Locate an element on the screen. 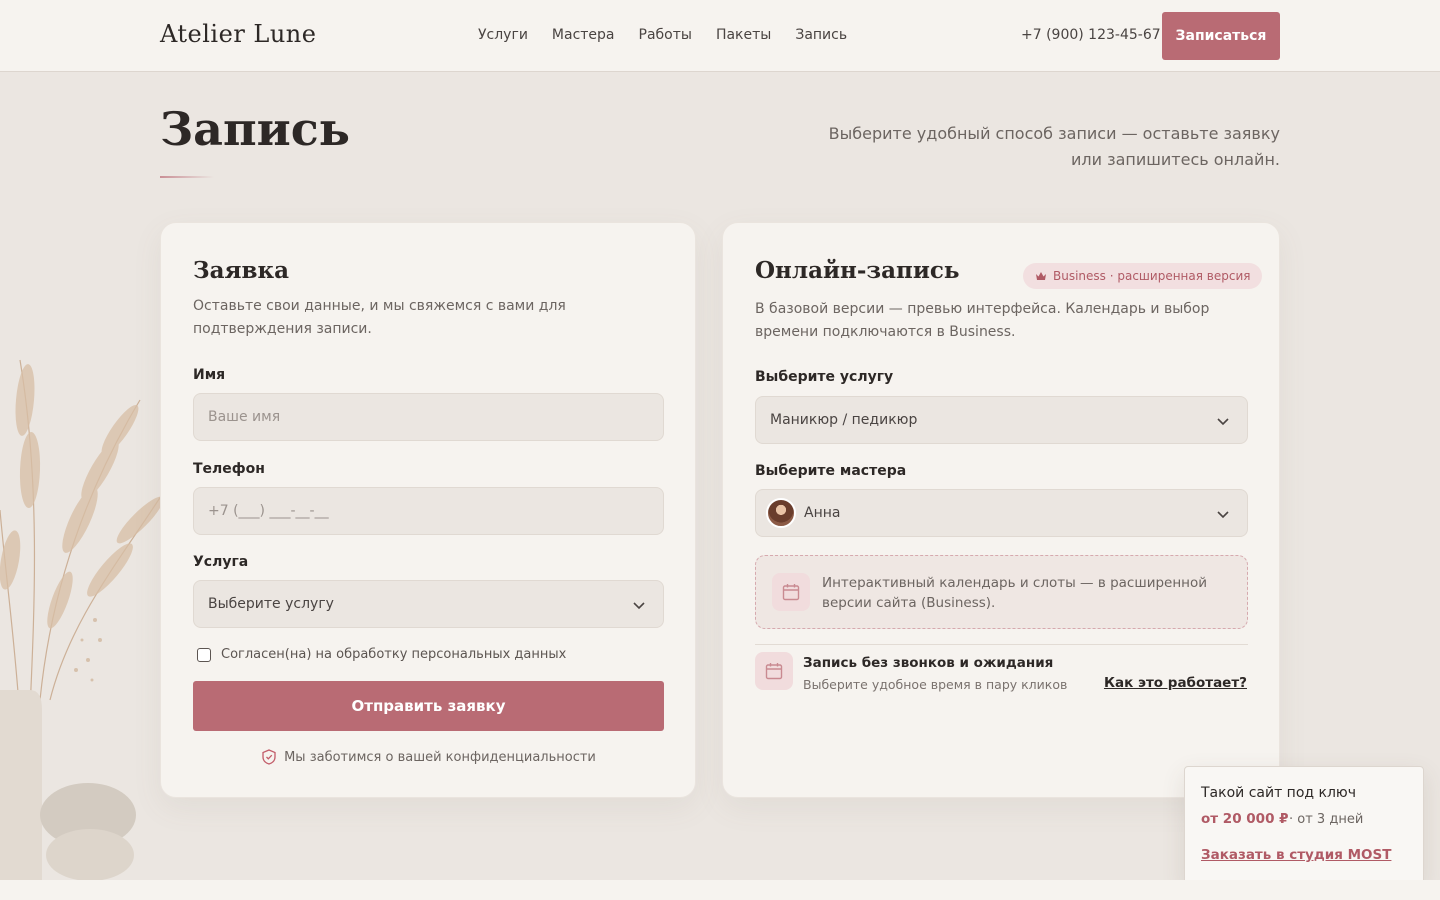 This screenshot has width=1440, height=900. name-input is located at coordinates (428, 417).